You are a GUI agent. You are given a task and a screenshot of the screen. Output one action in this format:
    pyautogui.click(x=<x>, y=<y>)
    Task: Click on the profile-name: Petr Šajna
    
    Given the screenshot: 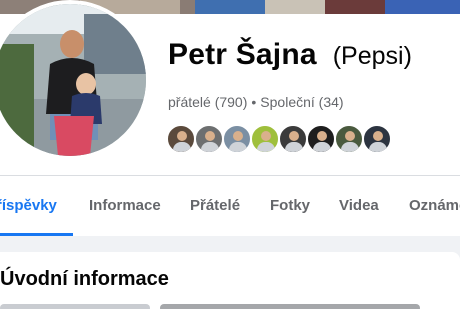 What is the action you would take?
    pyautogui.click(x=242, y=54)
    